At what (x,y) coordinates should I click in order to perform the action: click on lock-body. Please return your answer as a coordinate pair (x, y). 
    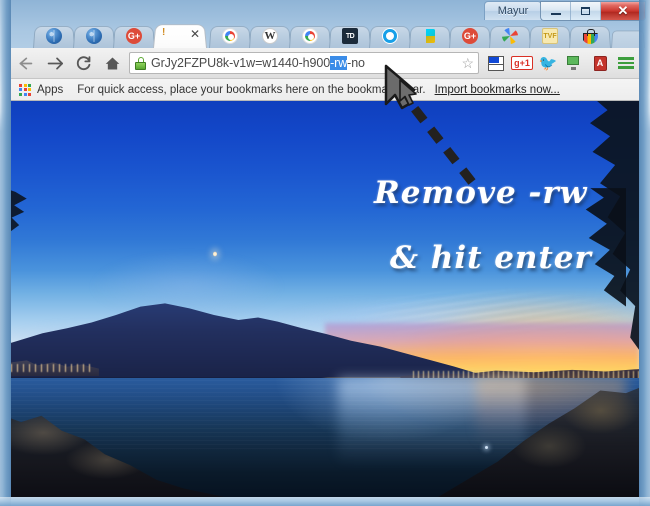
    Looking at the image, I should click on (140, 65).